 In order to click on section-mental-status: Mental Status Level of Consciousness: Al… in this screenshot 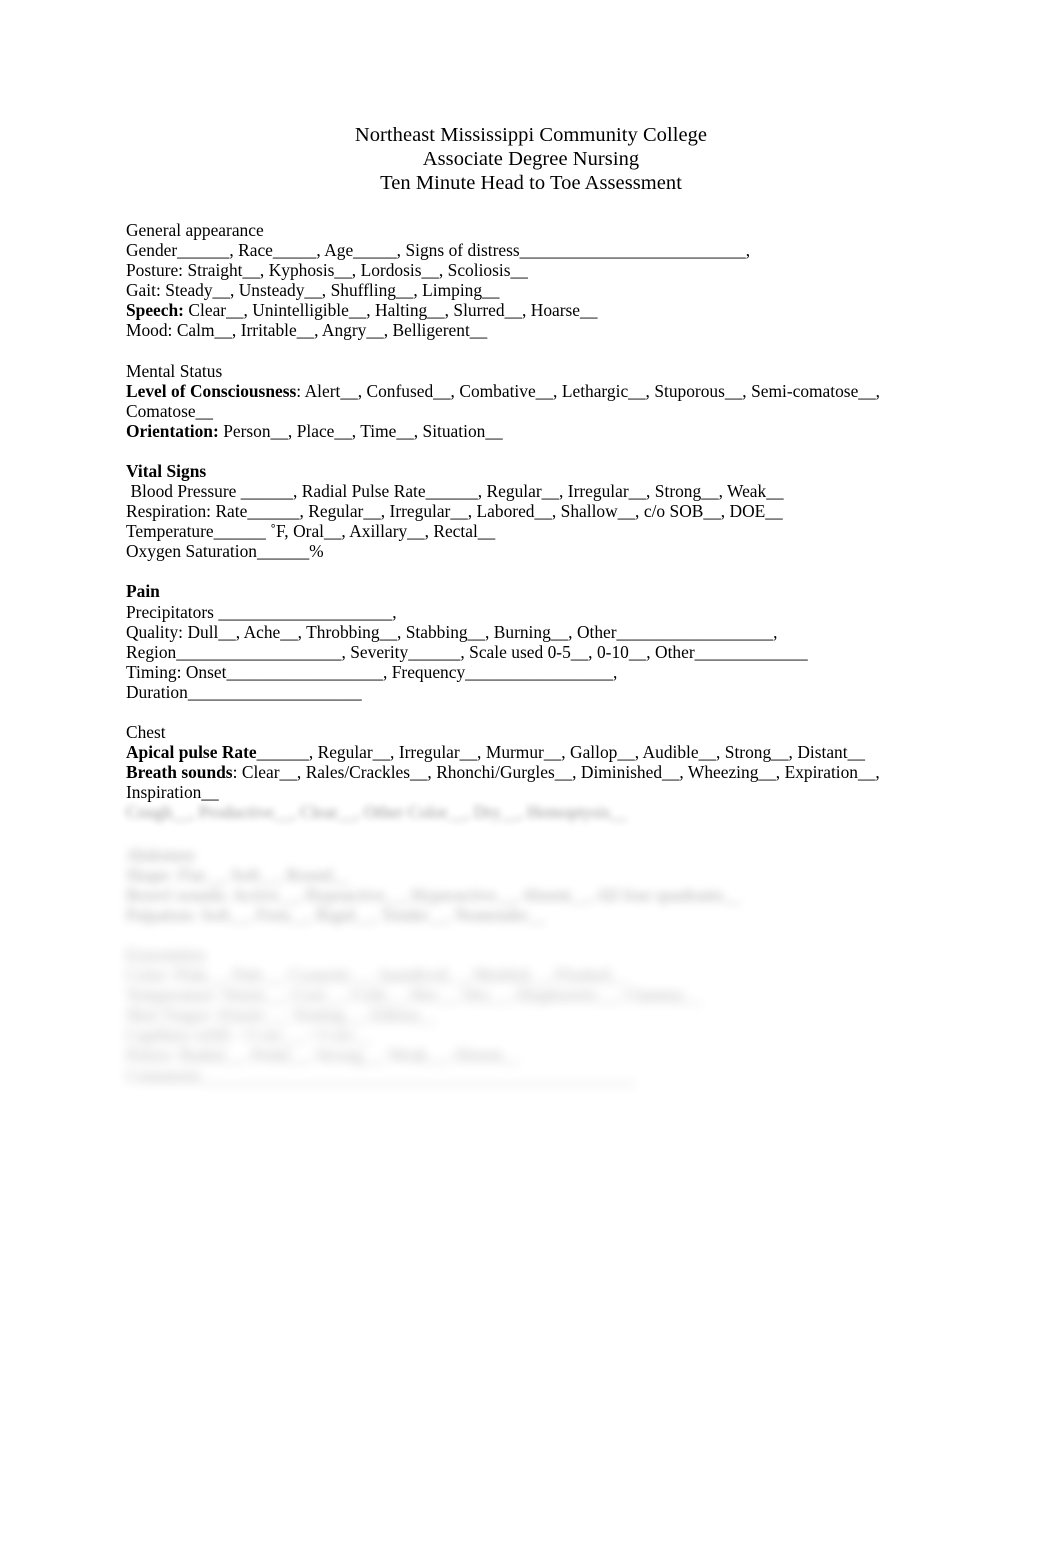, I will do `click(521, 401)`.